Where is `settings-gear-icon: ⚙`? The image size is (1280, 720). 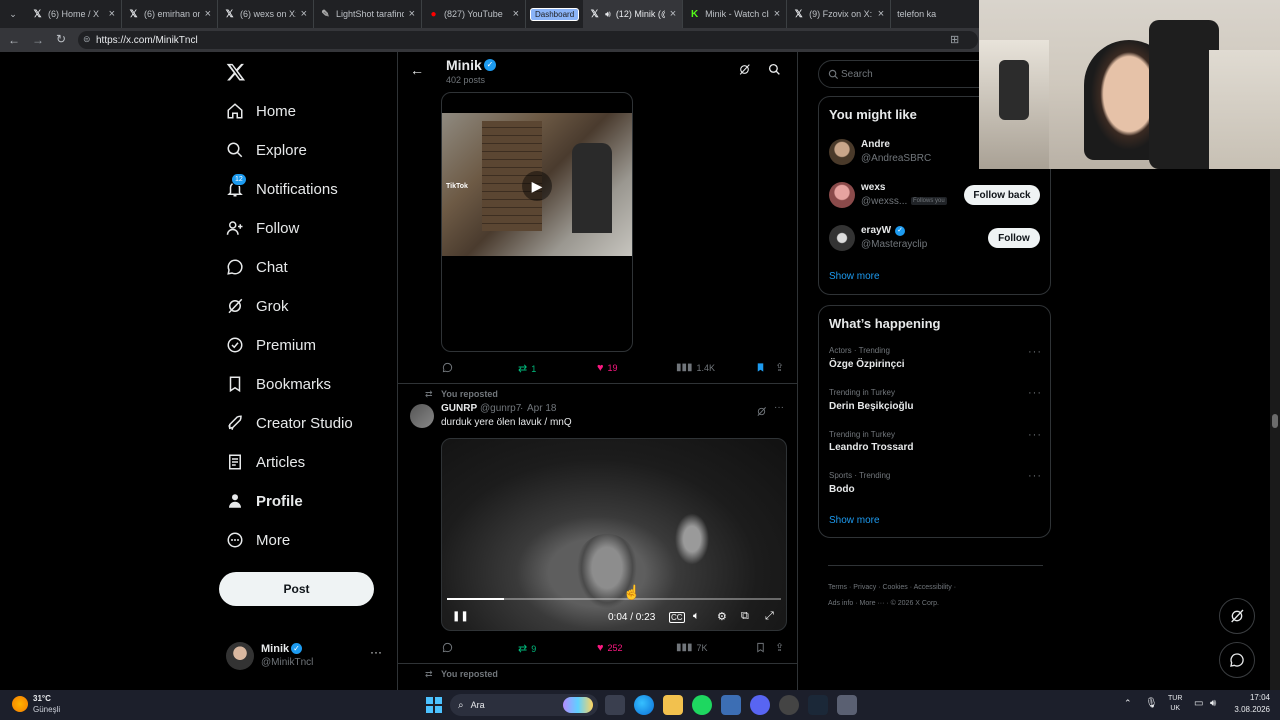 settings-gear-icon: ⚙ is located at coordinates (722, 616).